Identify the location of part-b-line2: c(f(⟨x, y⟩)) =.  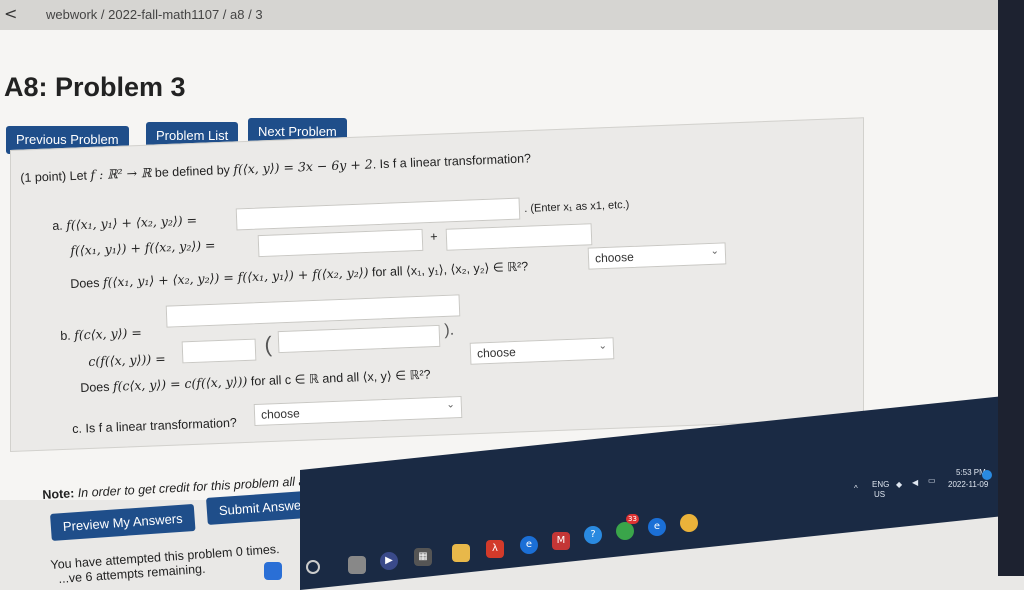
(127, 360).